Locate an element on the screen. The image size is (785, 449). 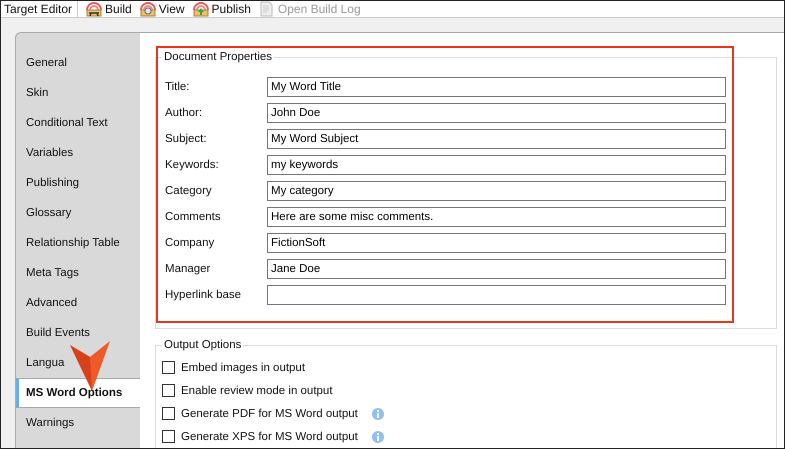
side-tab: Relationship Table is located at coordinates (78, 243).